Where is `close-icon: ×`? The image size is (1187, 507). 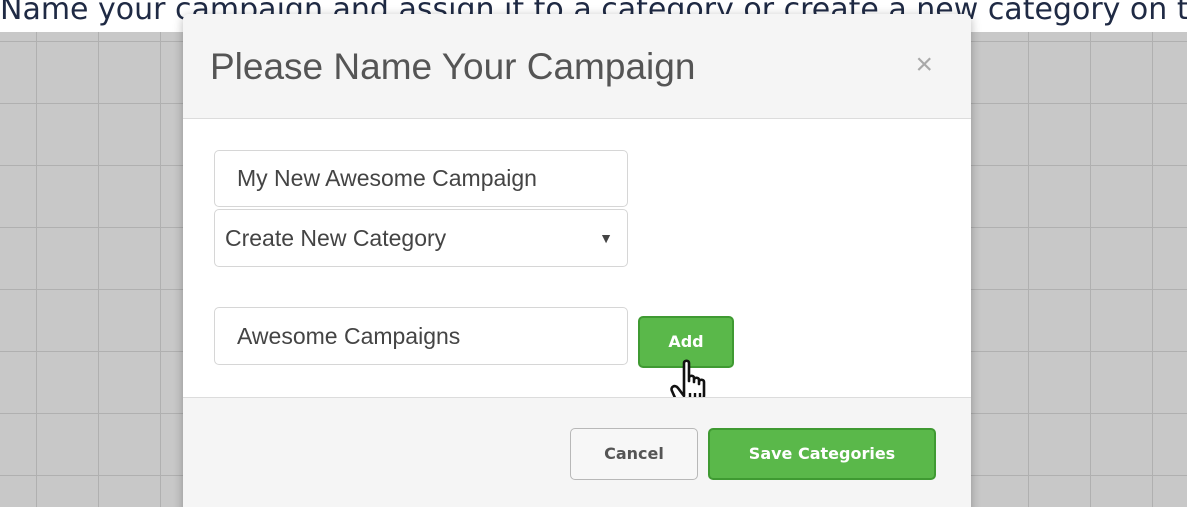
close-icon: × is located at coordinates (924, 65).